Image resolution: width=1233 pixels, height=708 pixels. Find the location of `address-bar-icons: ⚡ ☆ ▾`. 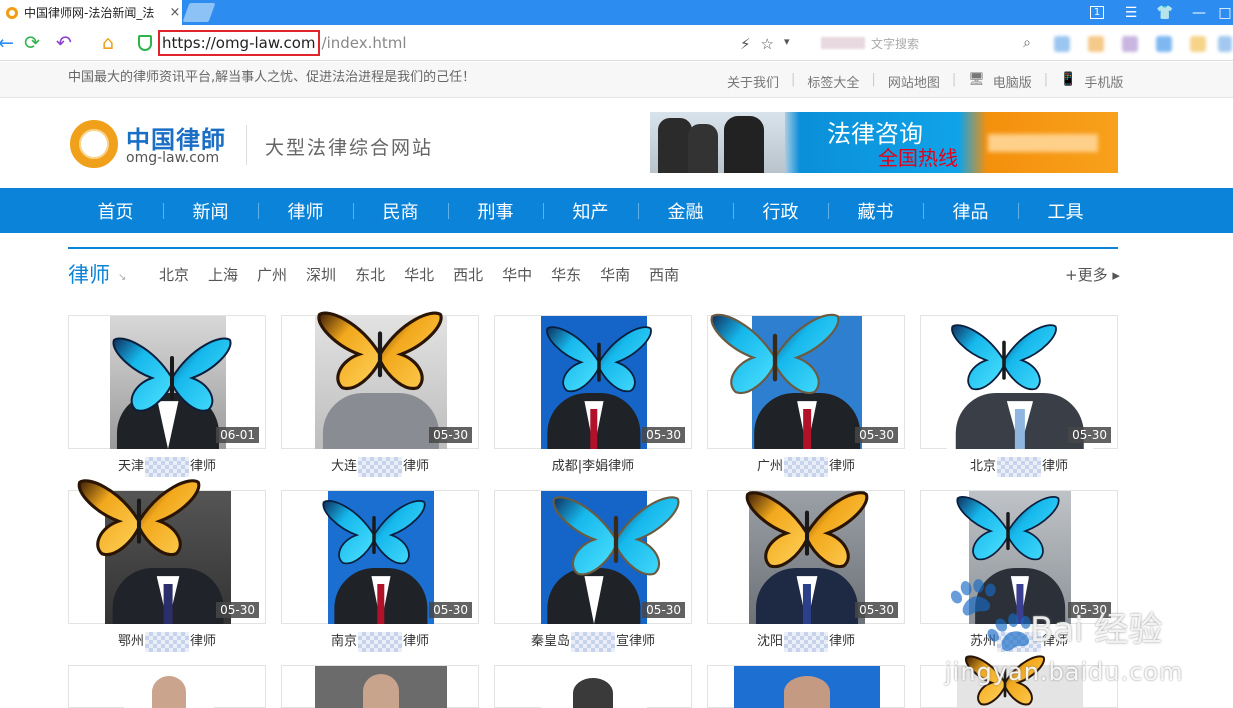

address-bar-icons: ⚡ ☆ ▾ is located at coordinates (765, 44).